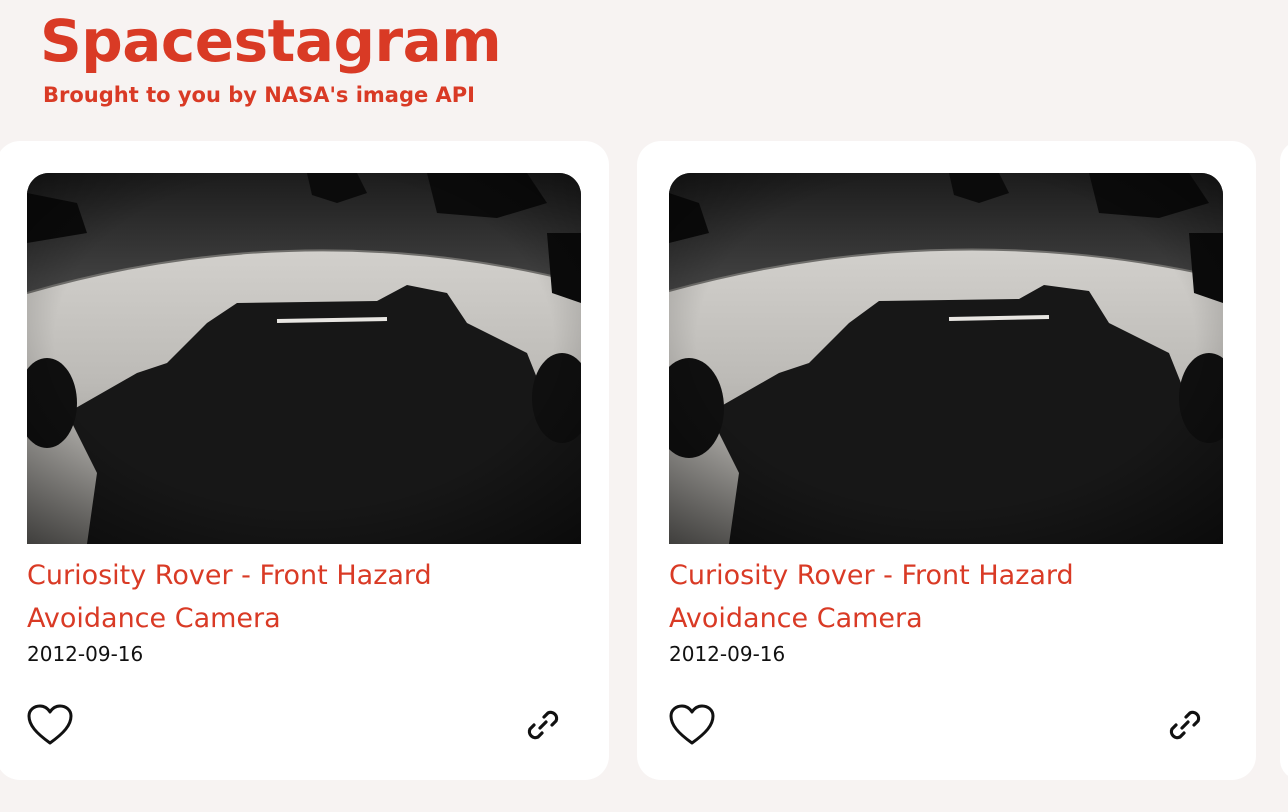 This screenshot has width=1288, height=812. What do you see at coordinates (259, 95) in the screenshot?
I see `app-subtitle: Brought to you by NASA's image API` at bounding box center [259, 95].